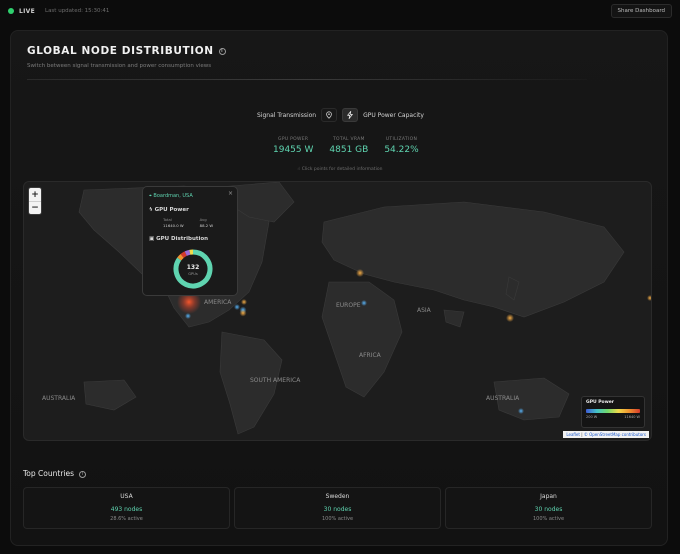  What do you see at coordinates (548, 496) in the screenshot?
I see `country-name: Japan` at bounding box center [548, 496].